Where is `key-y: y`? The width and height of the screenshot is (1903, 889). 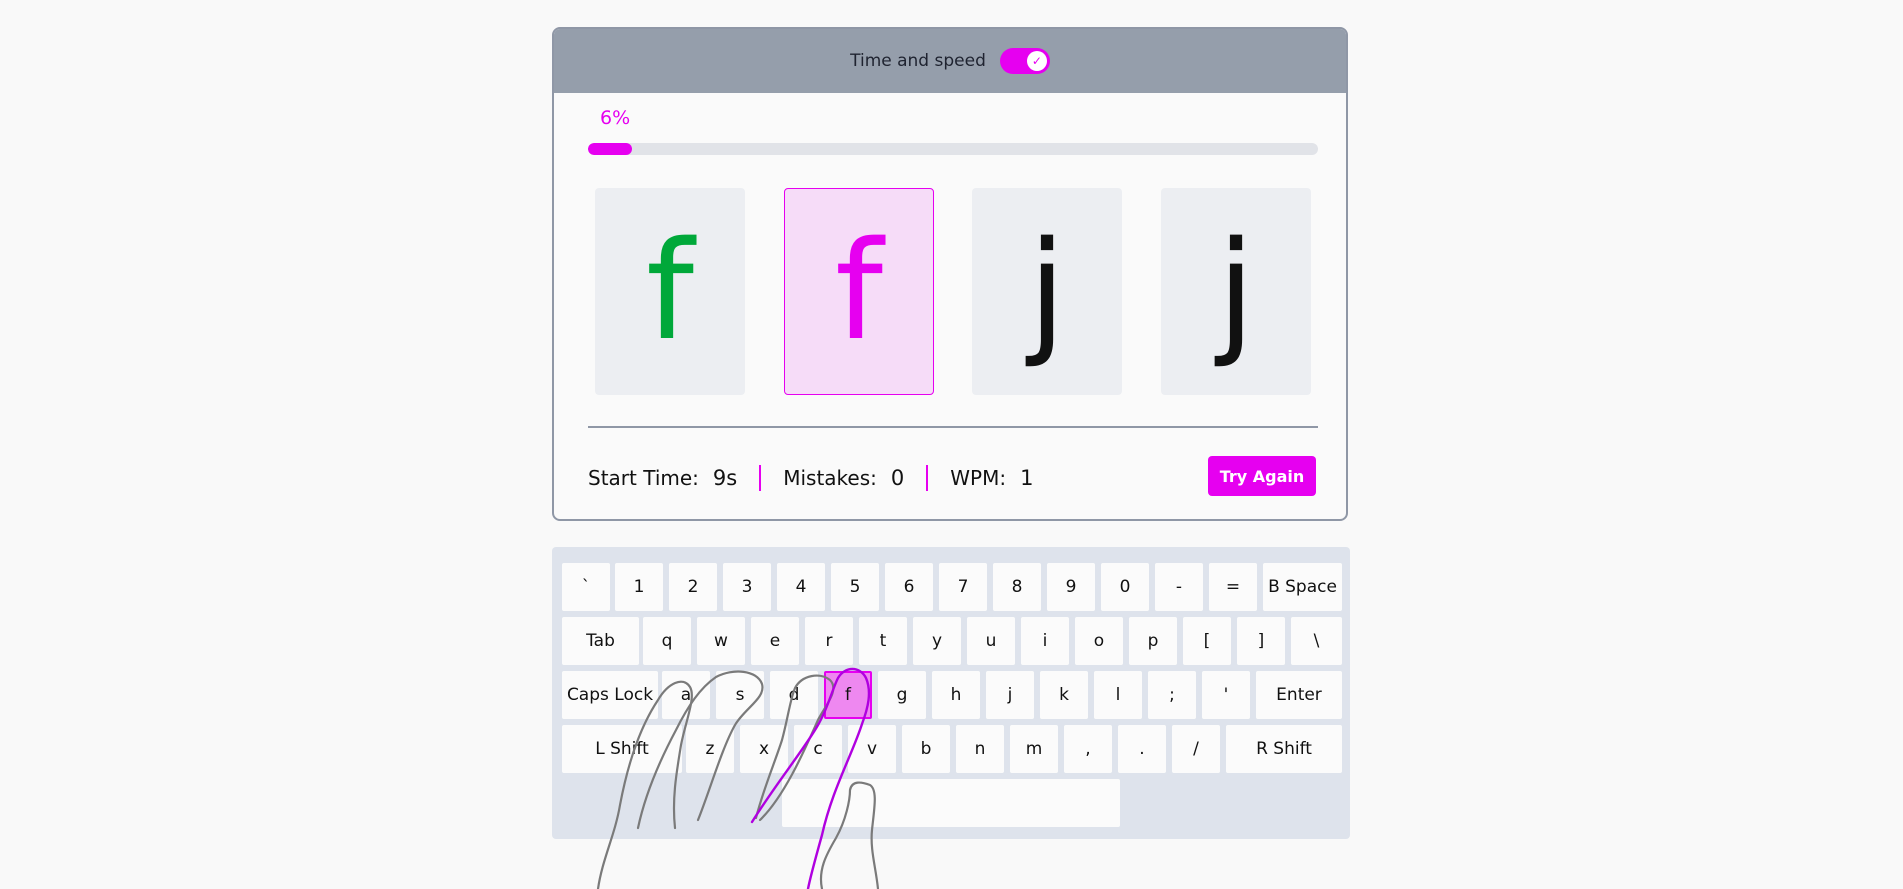 key-y: y is located at coordinates (937, 641).